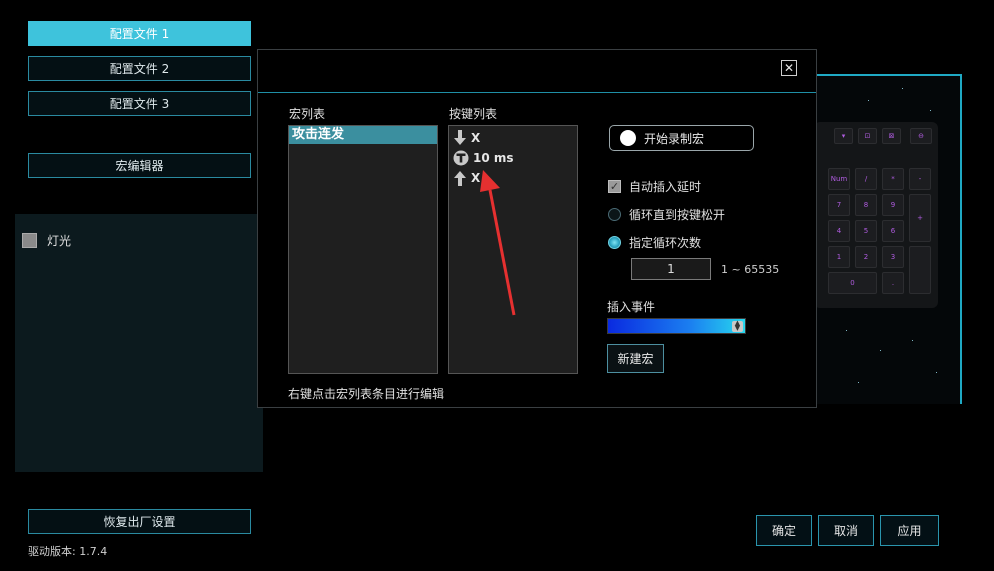 This screenshot has width=994, height=571. Describe the element at coordinates (461, 158) in the screenshot. I see `timer-icon` at that location.